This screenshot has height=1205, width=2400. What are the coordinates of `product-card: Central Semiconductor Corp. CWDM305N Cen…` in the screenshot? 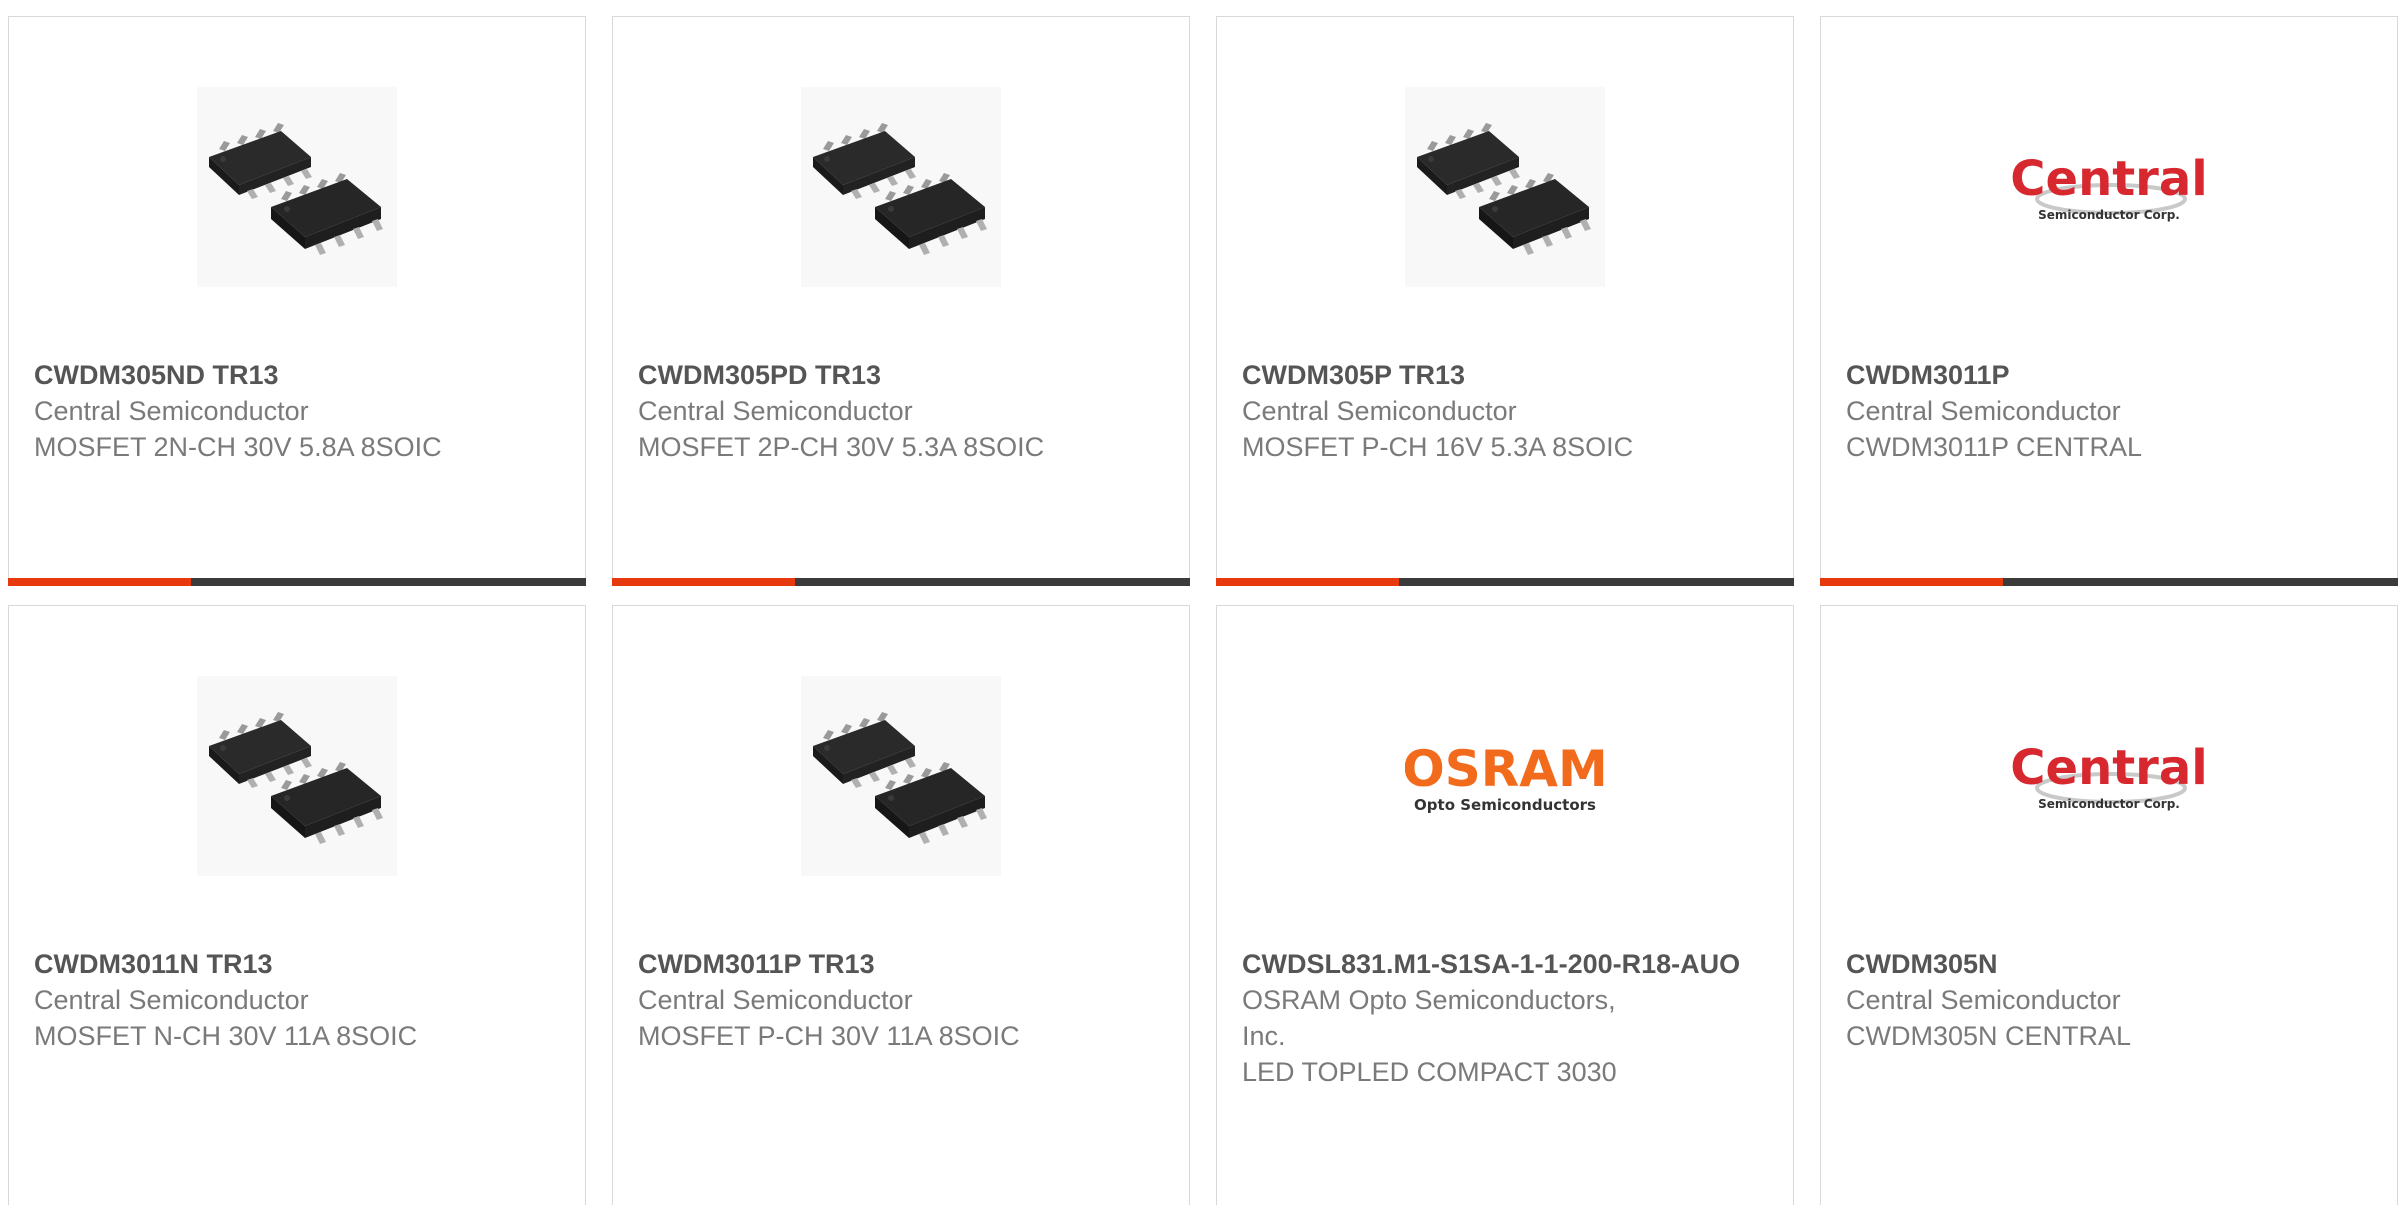 It's located at (2109, 905).